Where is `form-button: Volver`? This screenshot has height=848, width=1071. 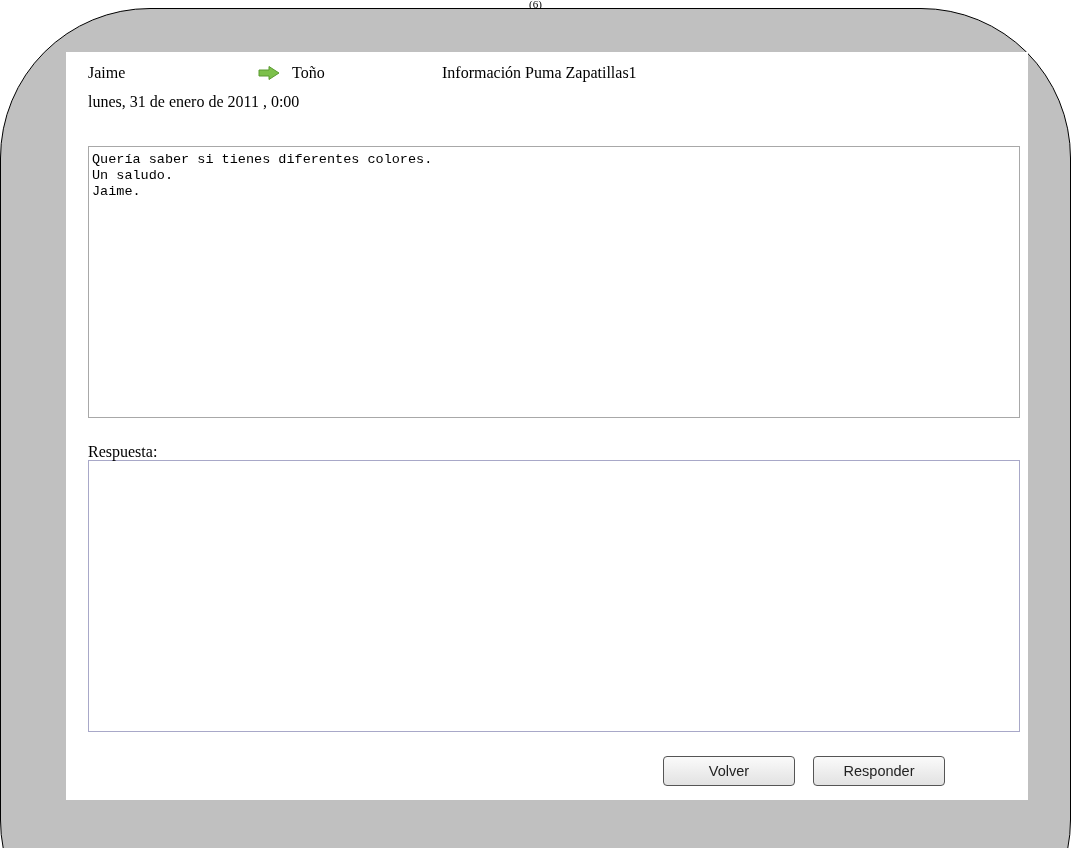
form-button: Volver is located at coordinates (729, 771).